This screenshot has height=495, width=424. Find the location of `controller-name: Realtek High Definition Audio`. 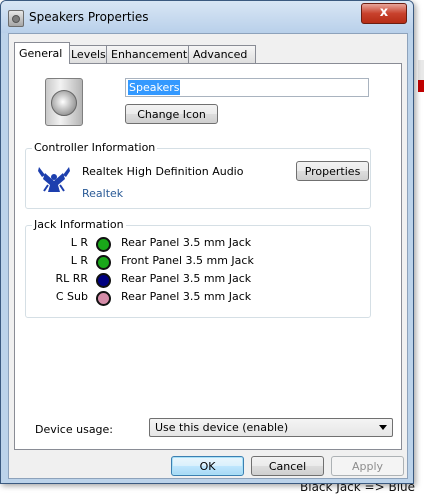

controller-name: Realtek High Definition Audio is located at coordinates (163, 171).